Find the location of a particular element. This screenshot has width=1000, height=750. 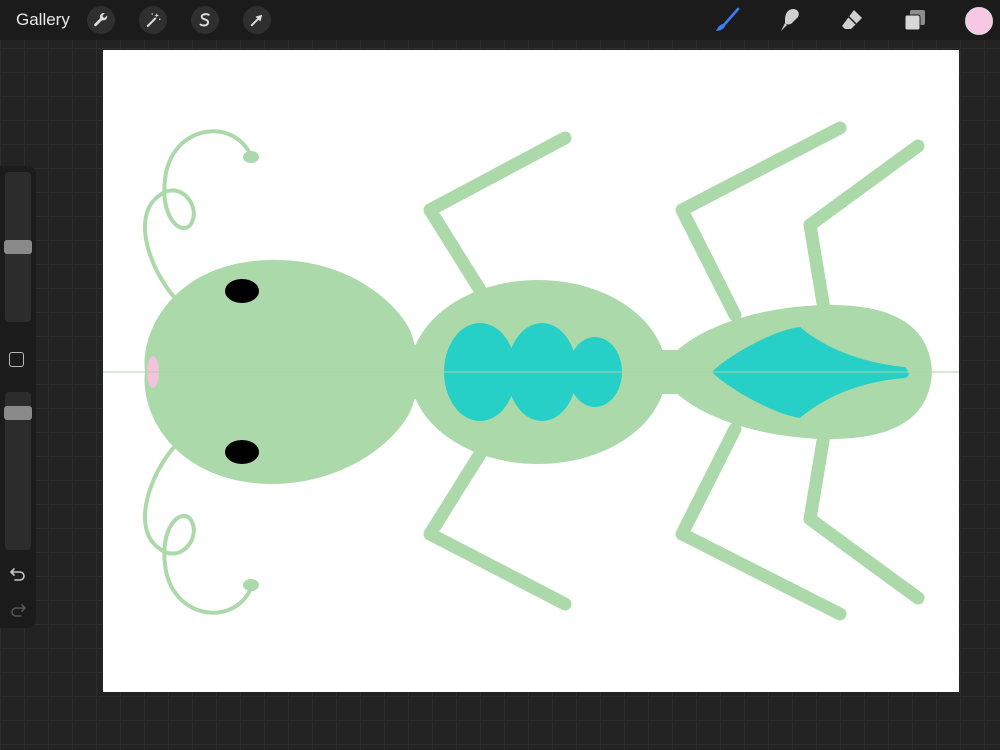

antenna-tip-top is located at coordinates (251, 157).